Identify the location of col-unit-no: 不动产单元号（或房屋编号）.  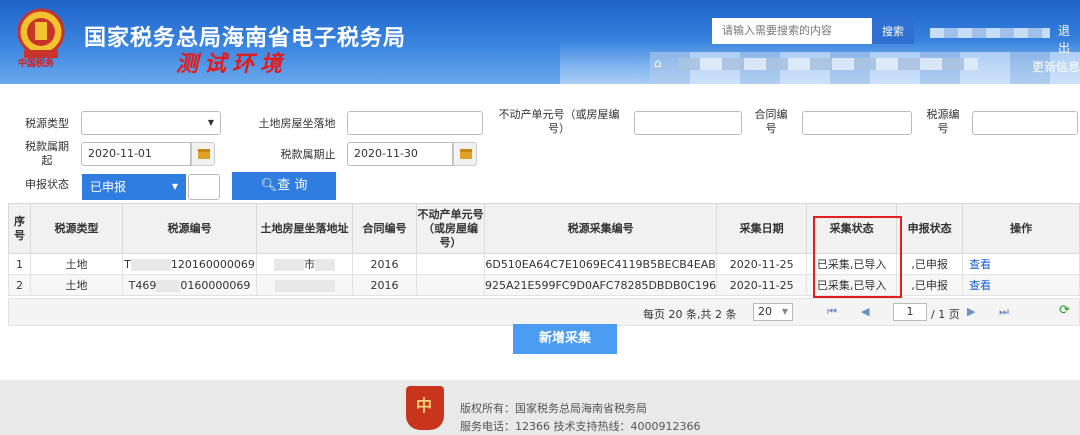
(450, 228).